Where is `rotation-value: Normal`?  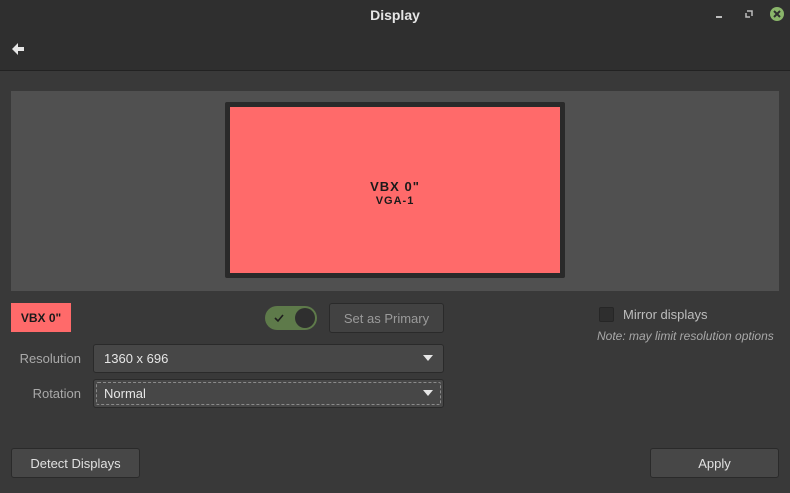
rotation-value: Normal is located at coordinates (125, 393).